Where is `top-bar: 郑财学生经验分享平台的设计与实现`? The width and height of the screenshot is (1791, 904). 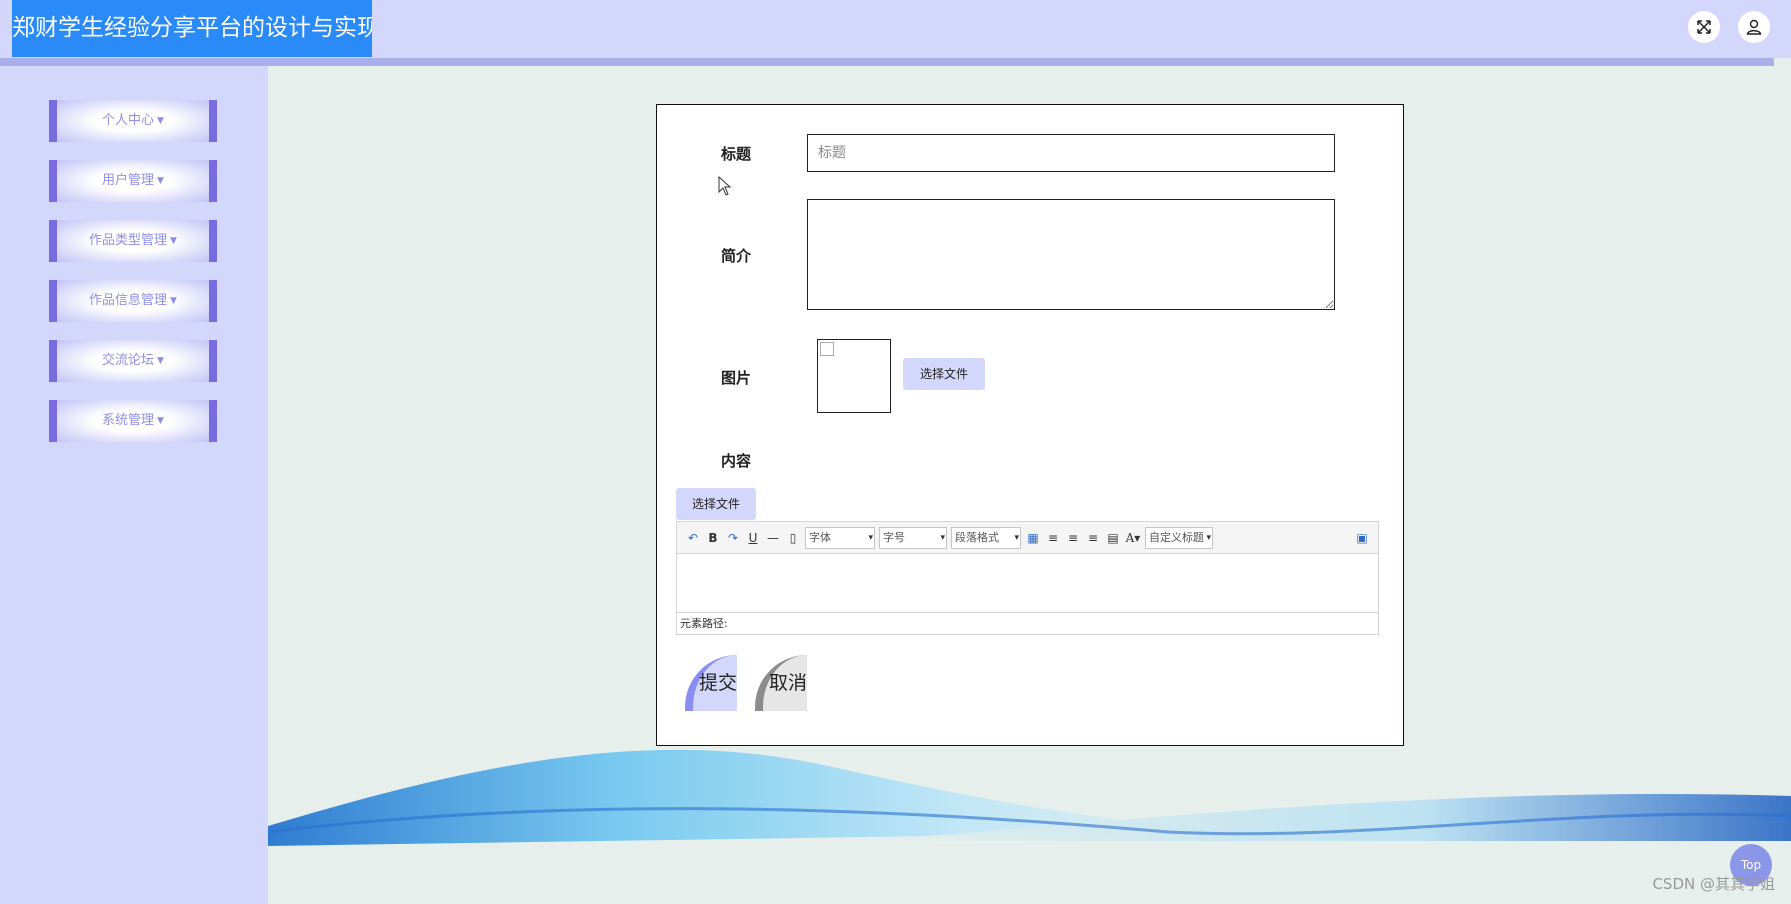 top-bar: 郑财学生经验分享平台的设计与实现 is located at coordinates (895, 29).